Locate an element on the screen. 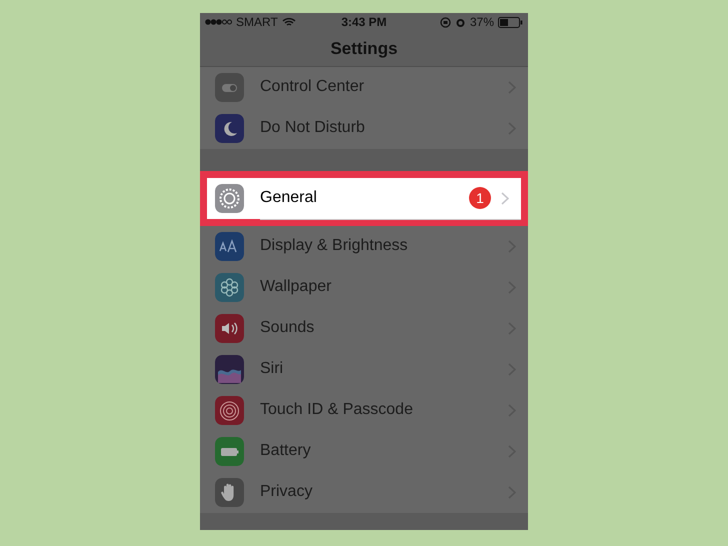 This screenshot has width=728, height=546. row-label: Display & Brightness is located at coordinates (334, 246).